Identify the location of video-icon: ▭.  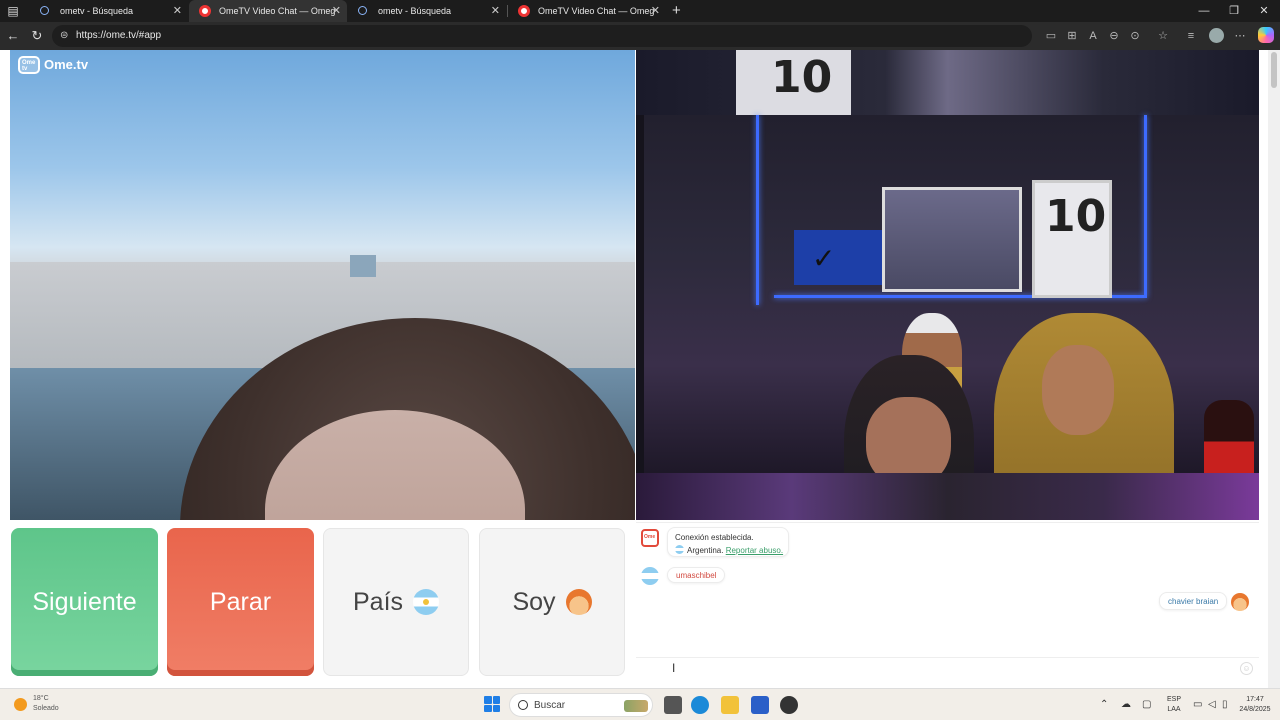
(1051, 36).